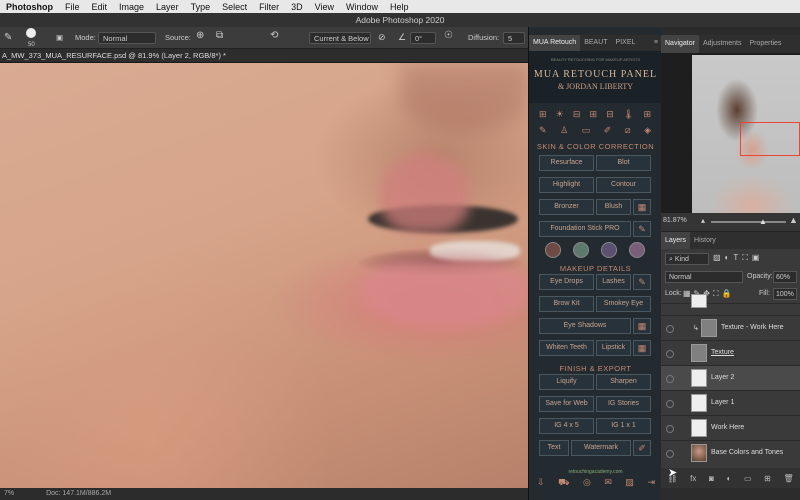 The height and width of the screenshot is (500, 800). Describe the element at coordinates (676, 240) in the screenshot. I see `tab-layers: Layers` at that location.